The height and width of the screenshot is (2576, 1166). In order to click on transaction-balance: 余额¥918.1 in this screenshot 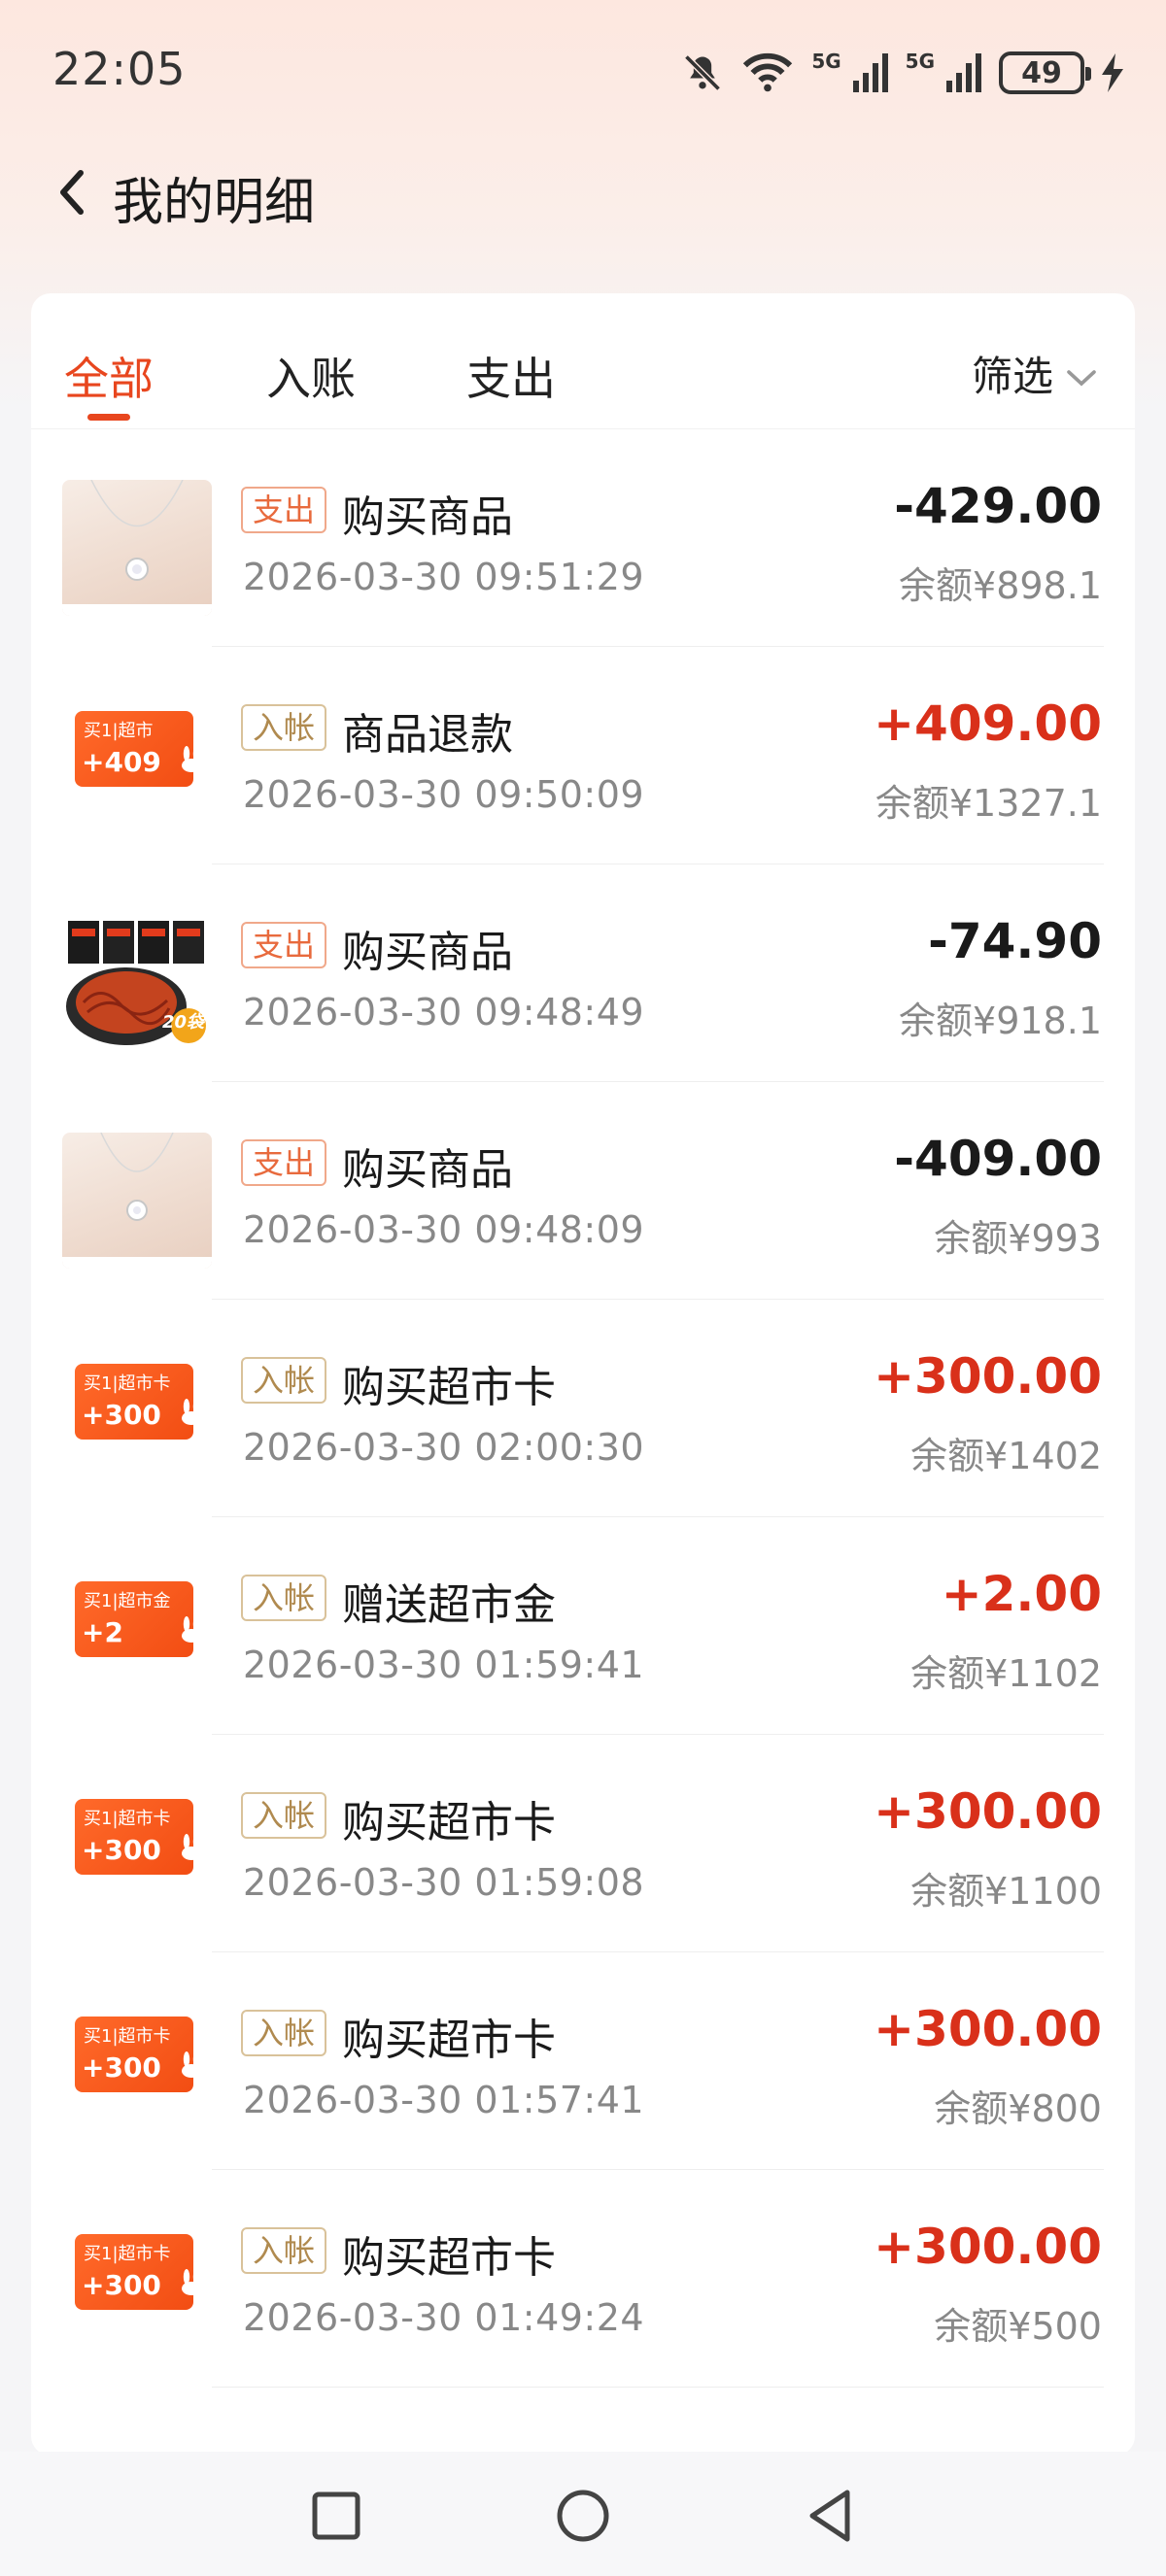, I will do `click(1000, 1021)`.